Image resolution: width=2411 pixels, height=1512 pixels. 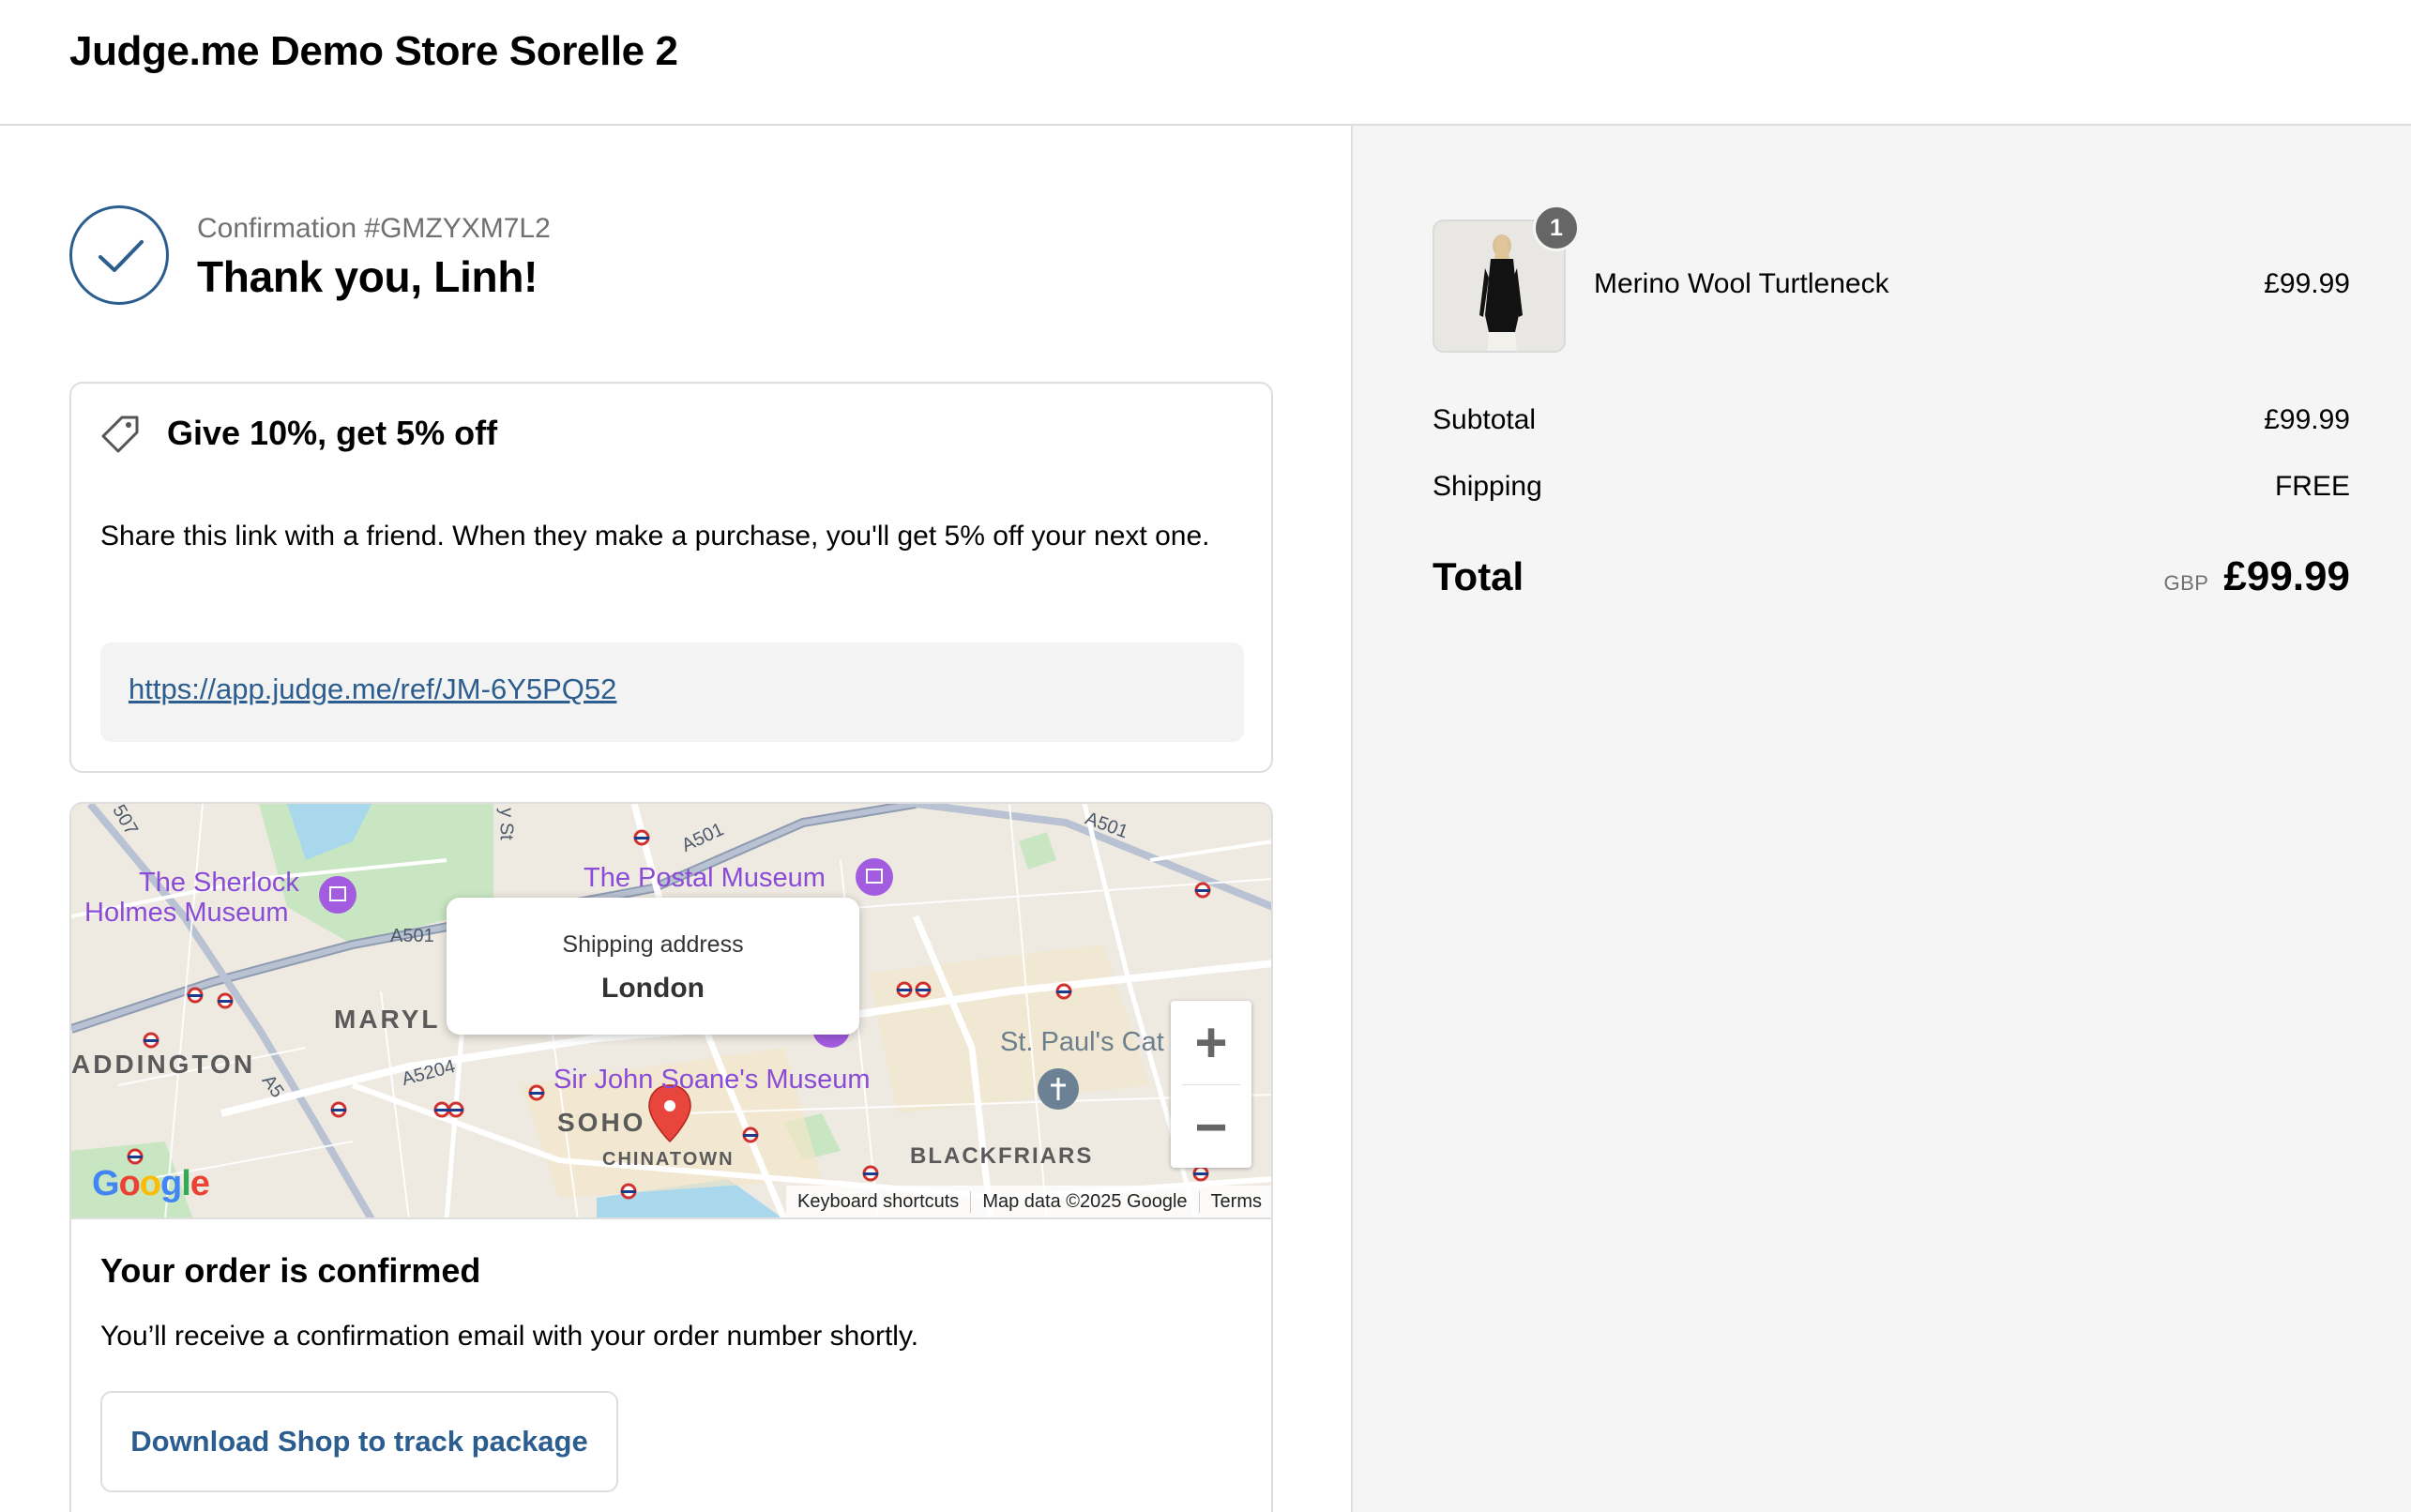 What do you see at coordinates (1742, 283) in the screenshot?
I see `product-name: Merino Wool Turtleneck` at bounding box center [1742, 283].